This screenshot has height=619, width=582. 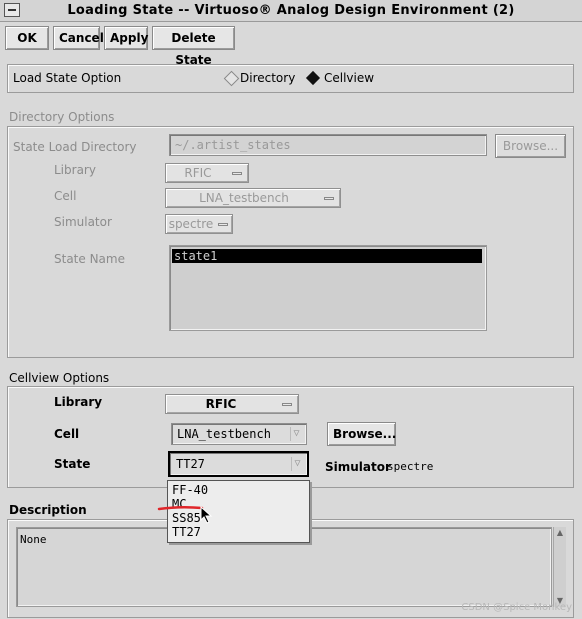 What do you see at coordinates (33, 539) in the screenshot?
I see `description-value: None` at bounding box center [33, 539].